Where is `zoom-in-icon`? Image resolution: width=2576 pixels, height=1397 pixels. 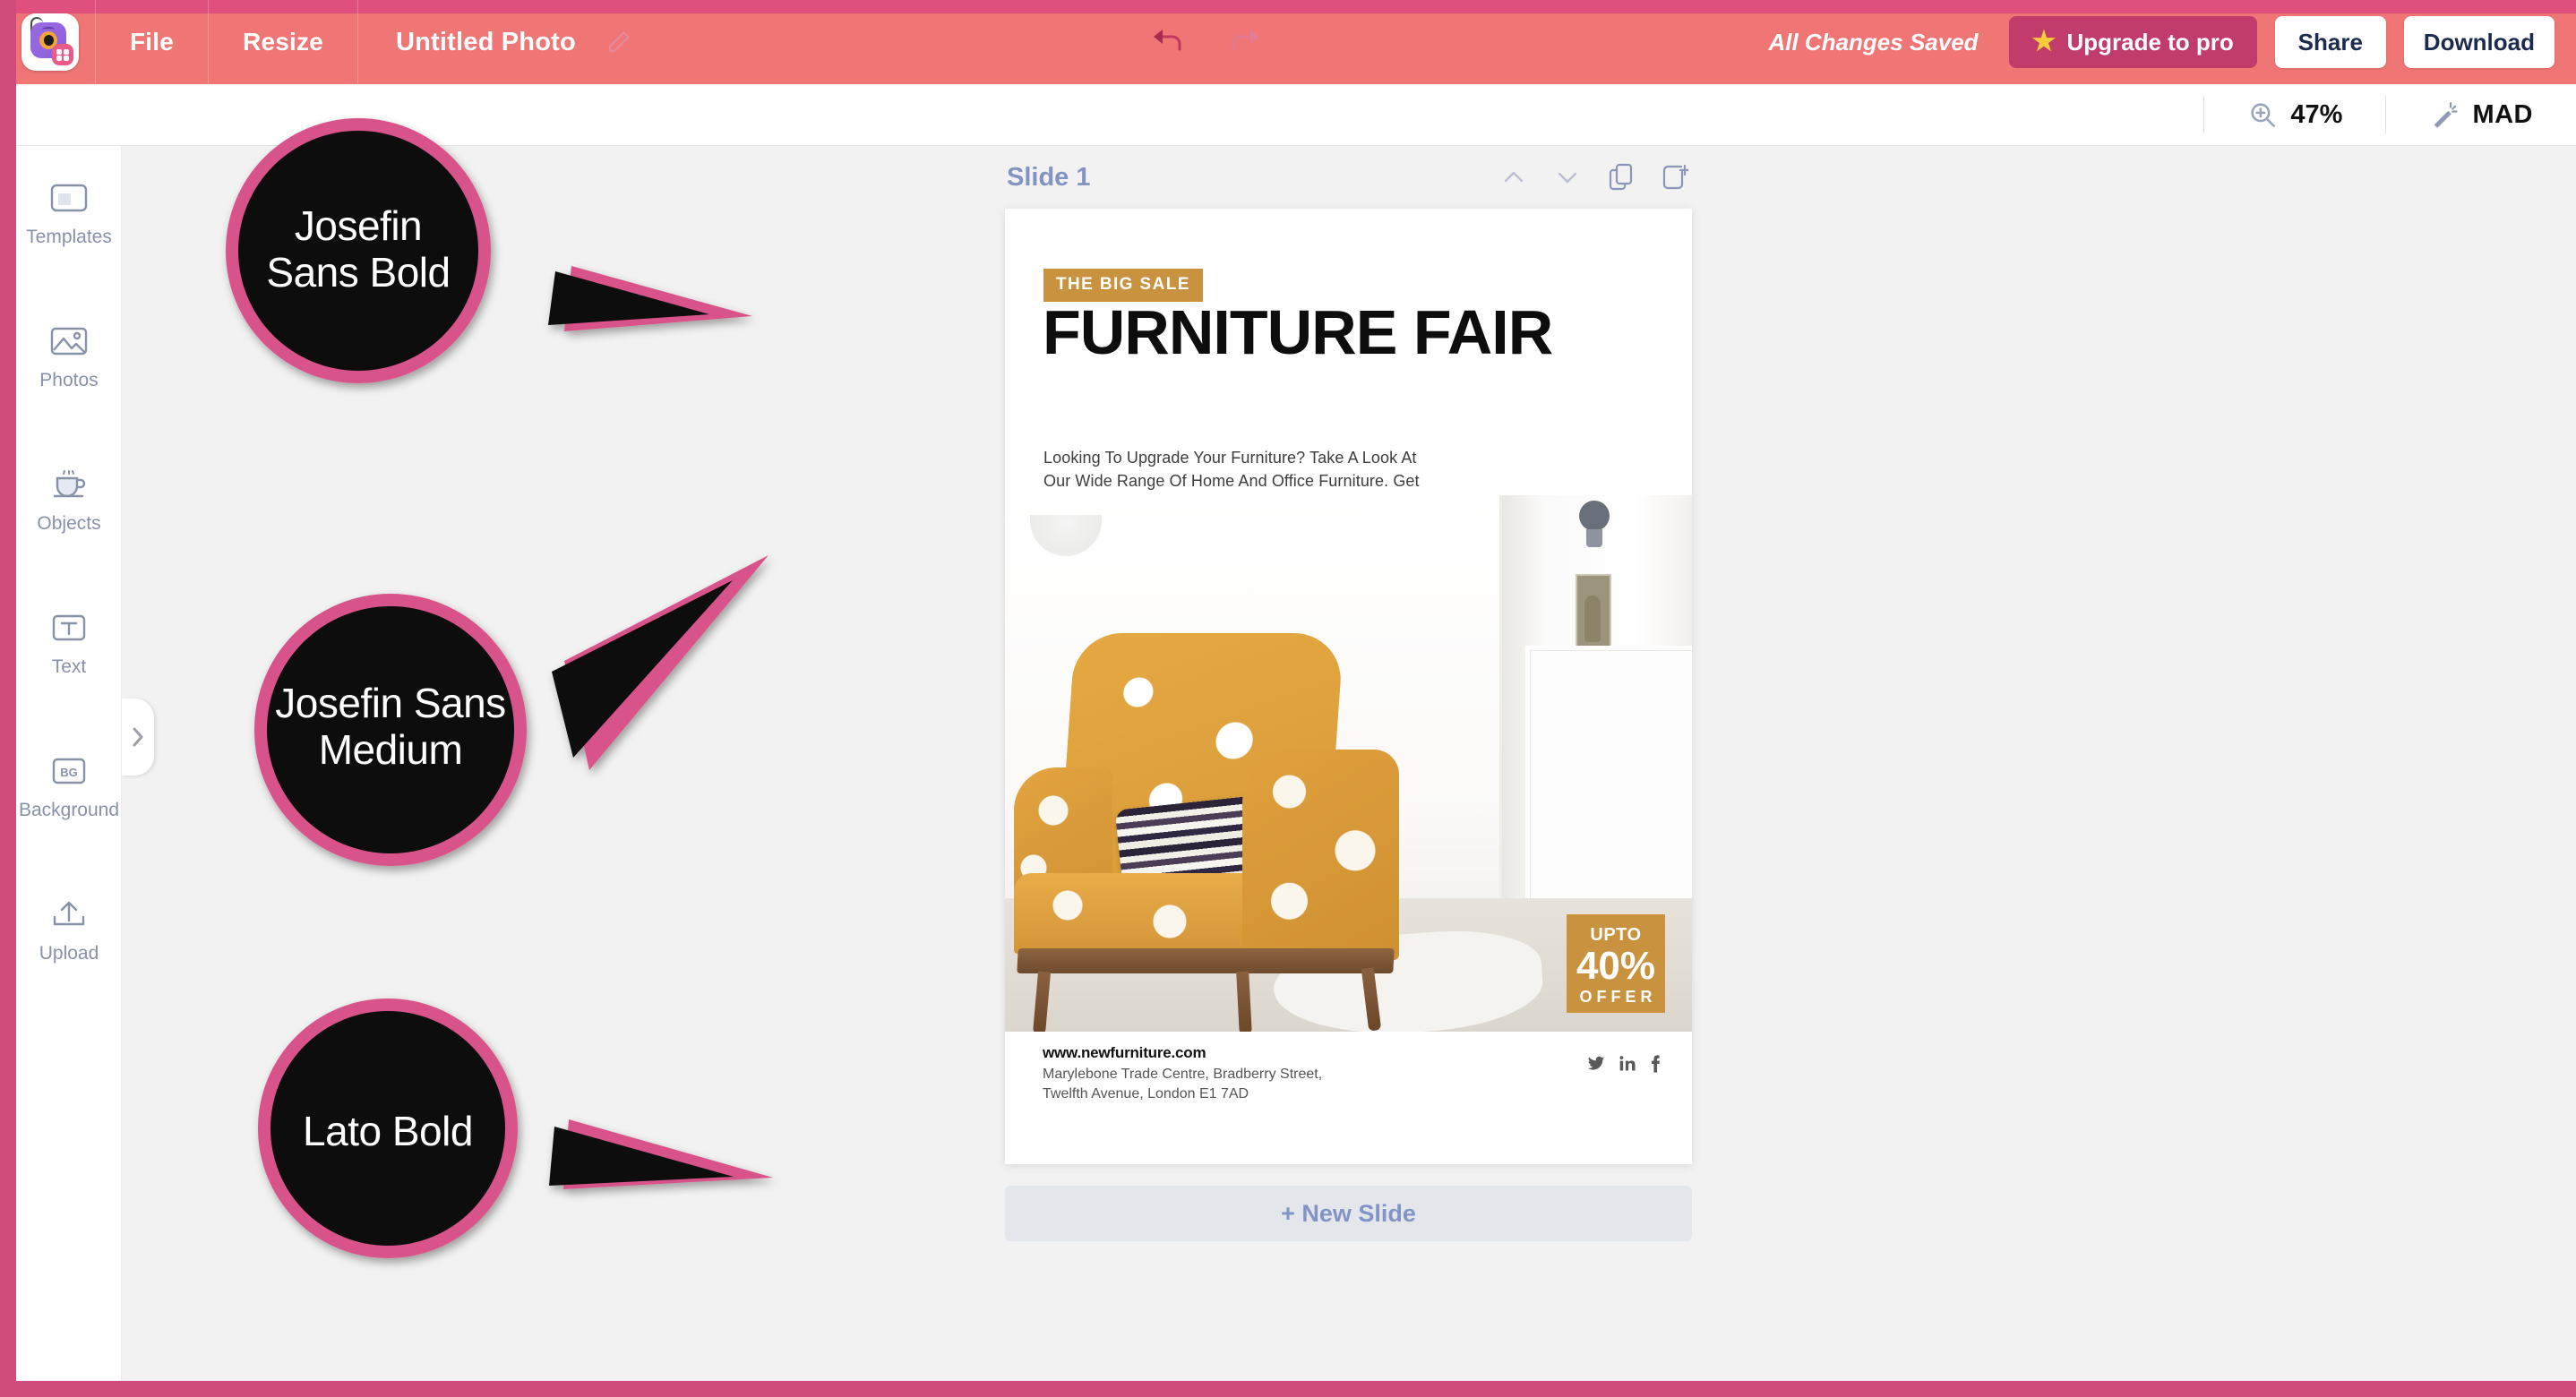
zoom-in-icon is located at coordinates (2263, 115).